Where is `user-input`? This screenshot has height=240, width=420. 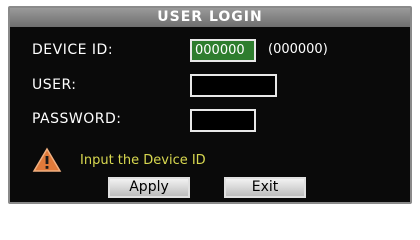 user-input is located at coordinates (233, 85).